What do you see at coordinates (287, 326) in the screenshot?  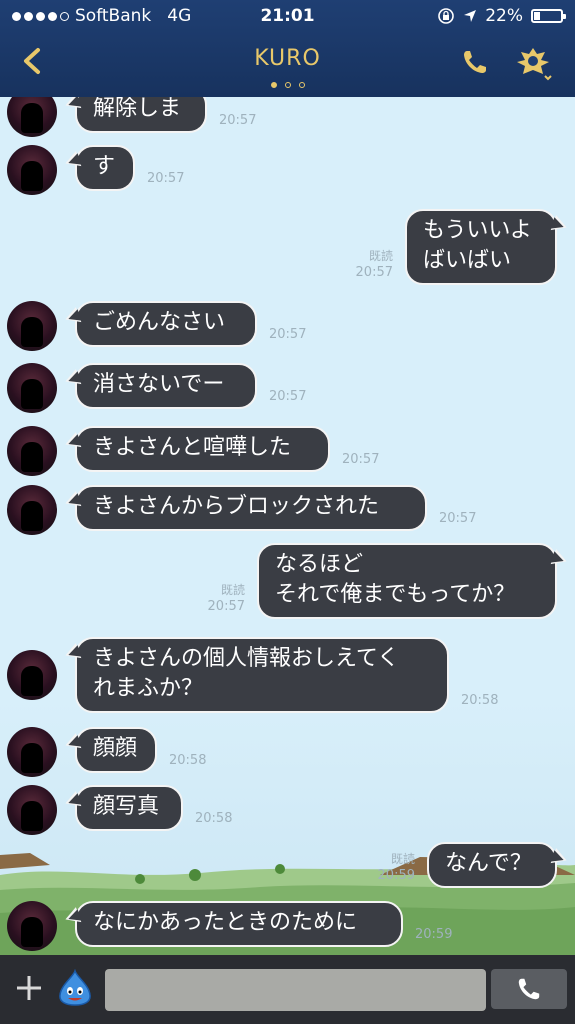 I see `message-in: ごめんなさい 20:57` at bounding box center [287, 326].